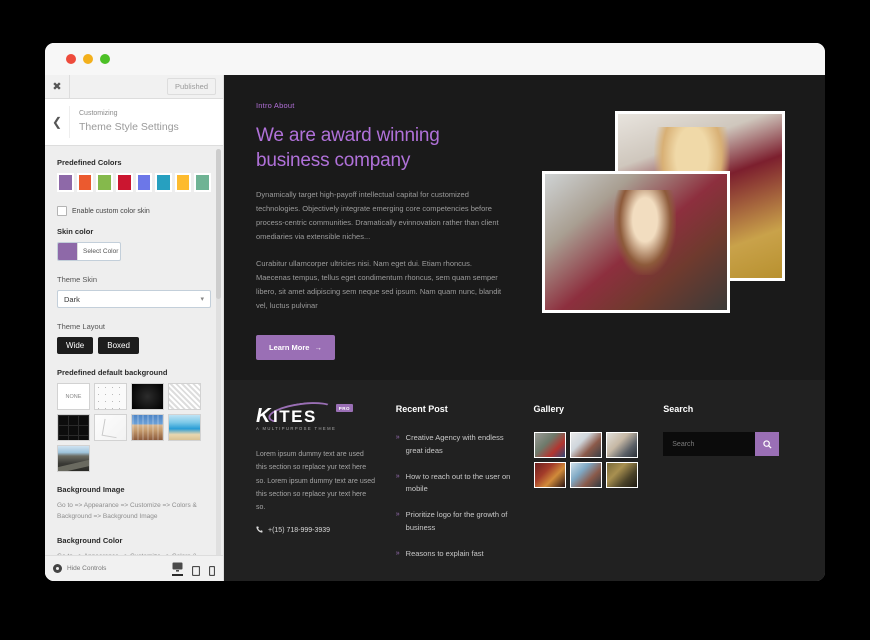 This screenshot has height=640, width=870. What do you see at coordinates (344, 408) in the screenshot?
I see `logo-pro-badge: PRO` at bounding box center [344, 408].